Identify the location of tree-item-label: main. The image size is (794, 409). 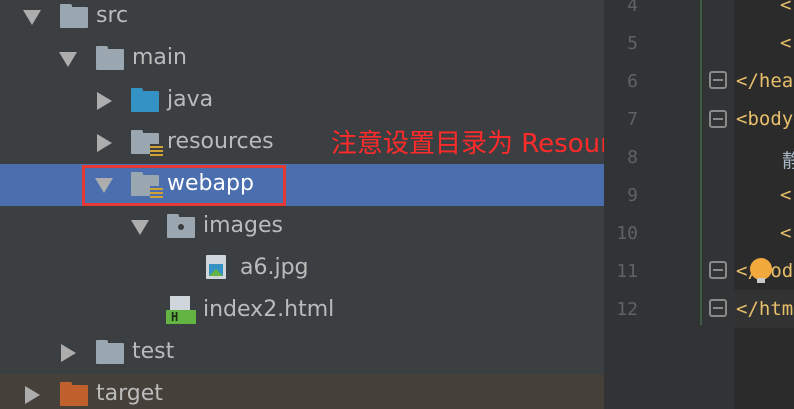
(159, 57).